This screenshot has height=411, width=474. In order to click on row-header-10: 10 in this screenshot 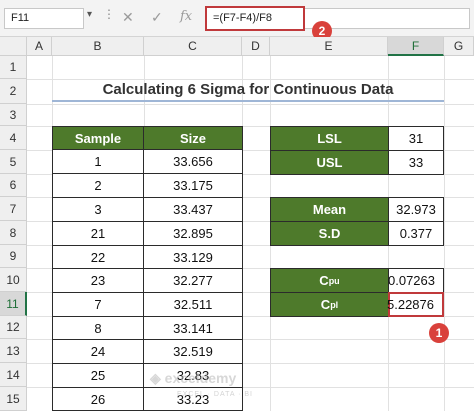, I will do `click(13, 280)`.